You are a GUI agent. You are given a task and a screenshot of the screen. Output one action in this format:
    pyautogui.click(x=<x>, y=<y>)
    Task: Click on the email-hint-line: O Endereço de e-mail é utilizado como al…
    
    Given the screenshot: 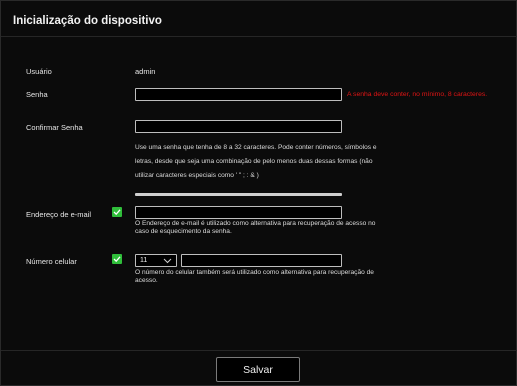 What is the action you would take?
    pyautogui.click(x=255, y=223)
    